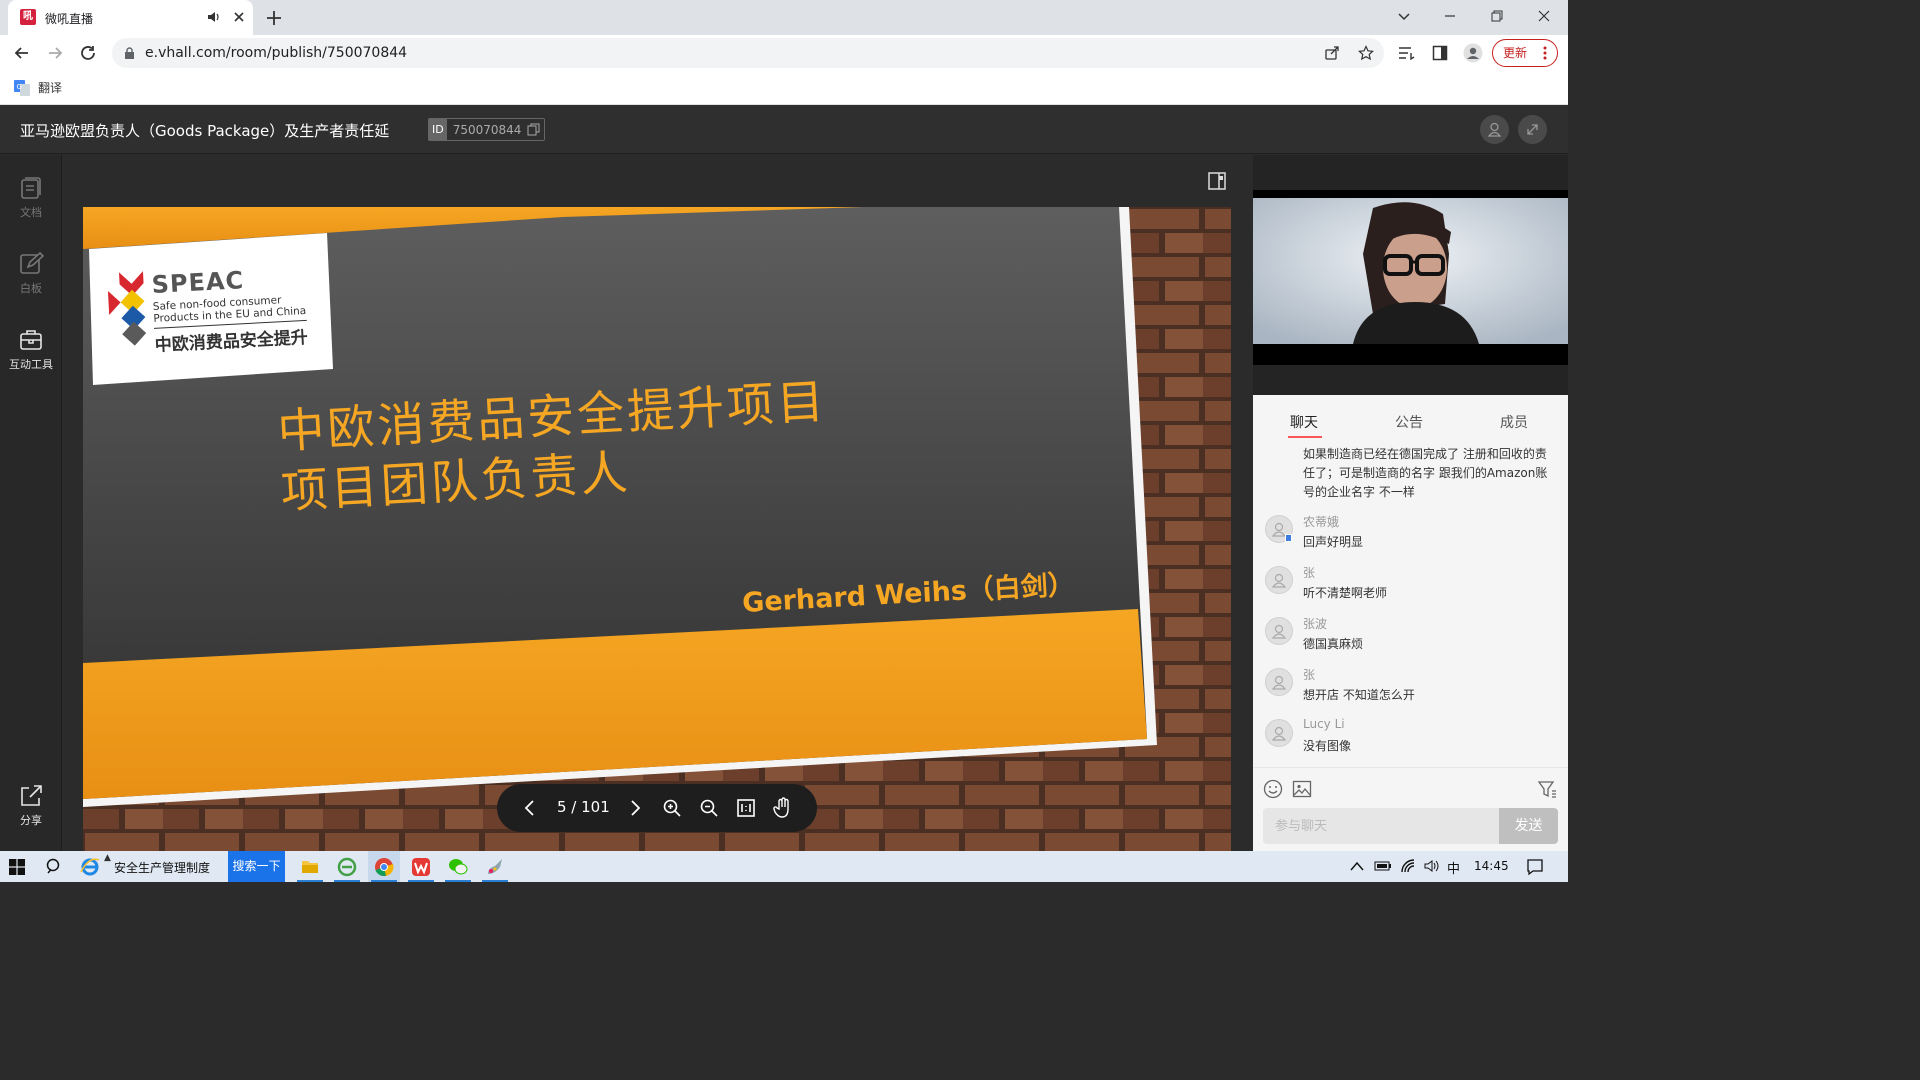 This screenshot has height=1080, width=1920. Describe the element at coordinates (1544, 16) in the screenshot. I see `close-window-icon` at that location.